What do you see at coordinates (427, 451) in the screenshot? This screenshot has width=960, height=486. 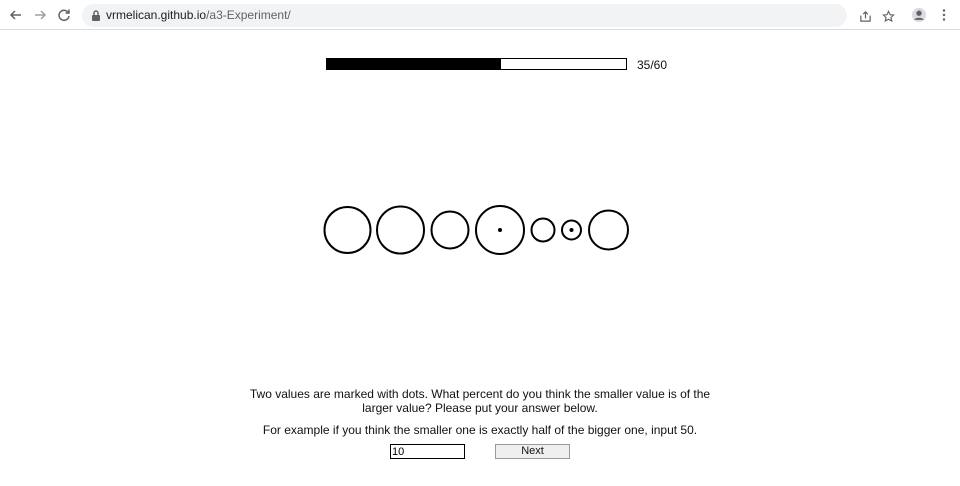 I see `answer-input` at bounding box center [427, 451].